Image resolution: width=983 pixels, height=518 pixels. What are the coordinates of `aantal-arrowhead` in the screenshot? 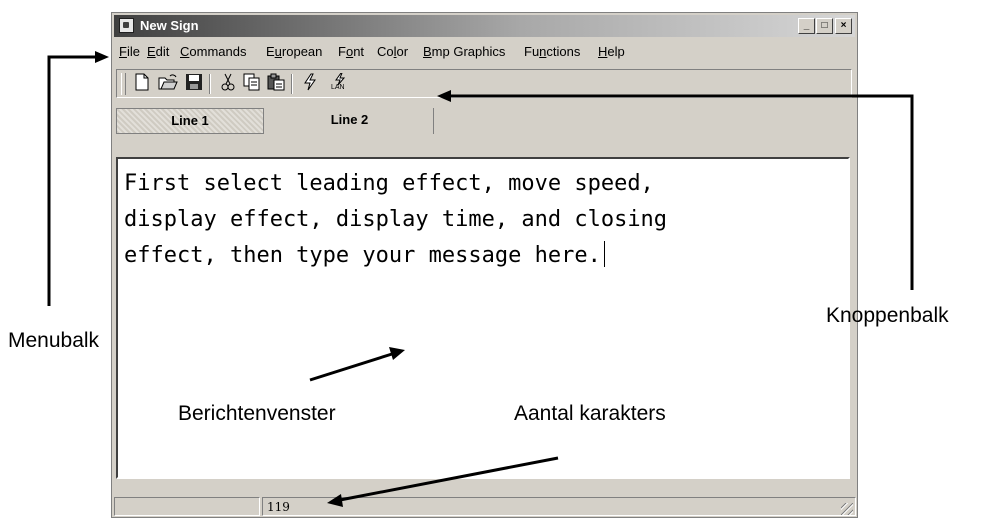 It's located at (335, 500).